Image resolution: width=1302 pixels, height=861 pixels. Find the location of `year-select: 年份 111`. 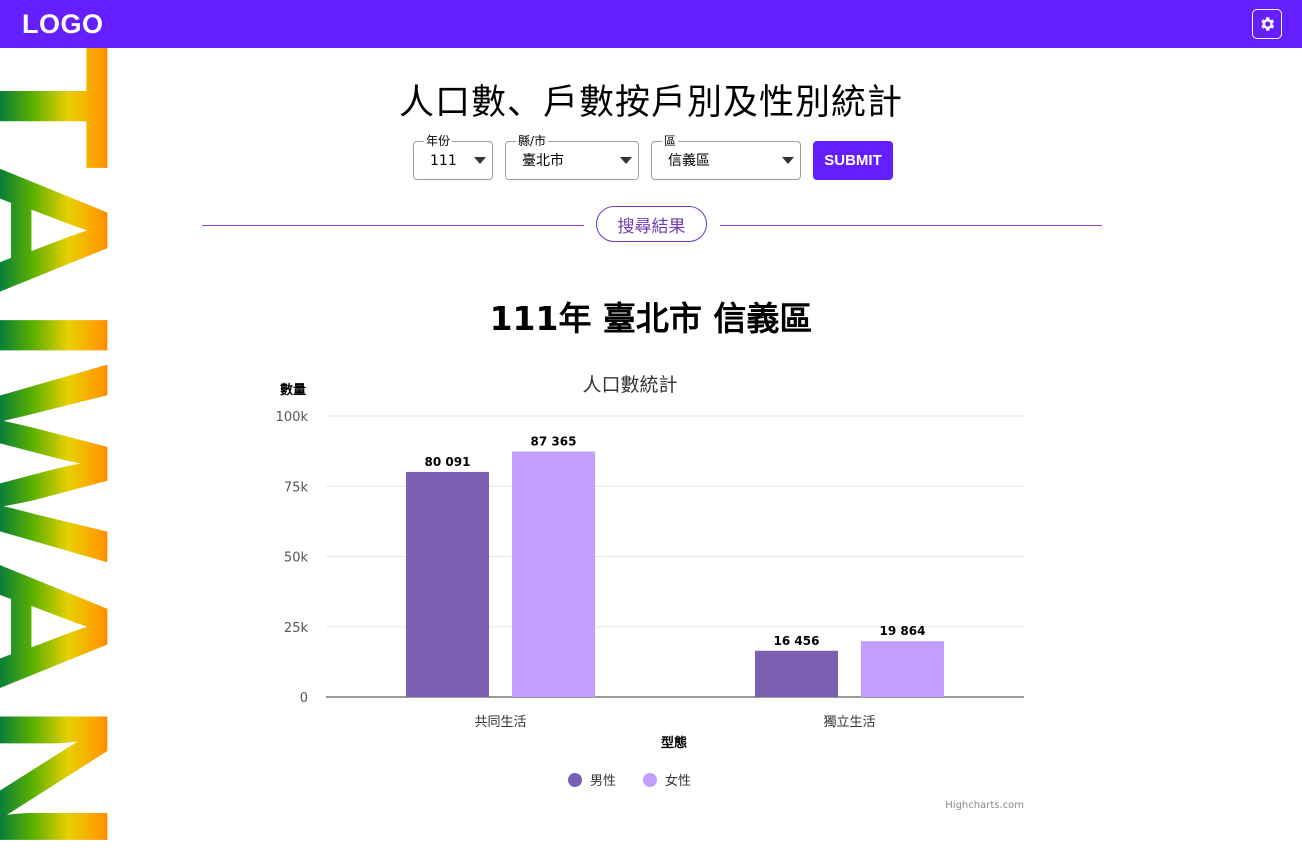

year-select: 年份 111 is located at coordinates (453, 157).